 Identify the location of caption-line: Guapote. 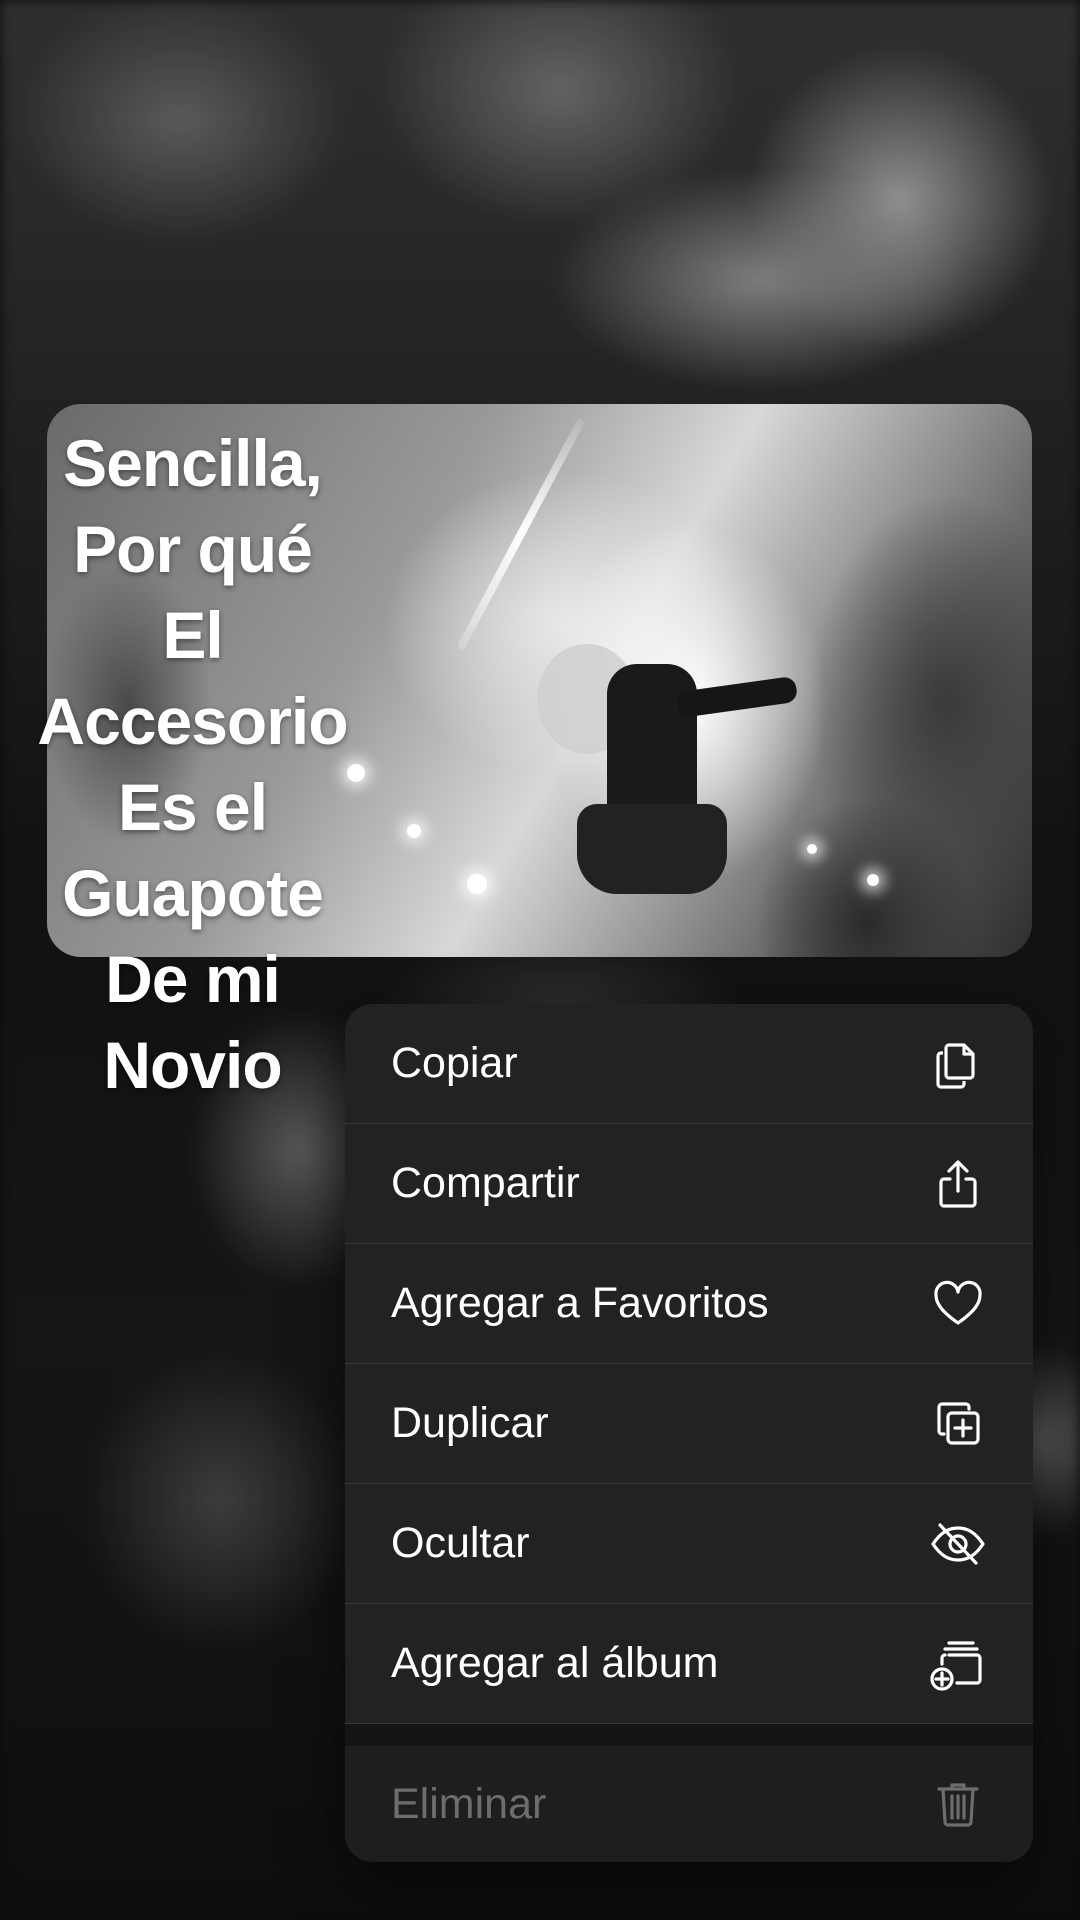
(193, 893).